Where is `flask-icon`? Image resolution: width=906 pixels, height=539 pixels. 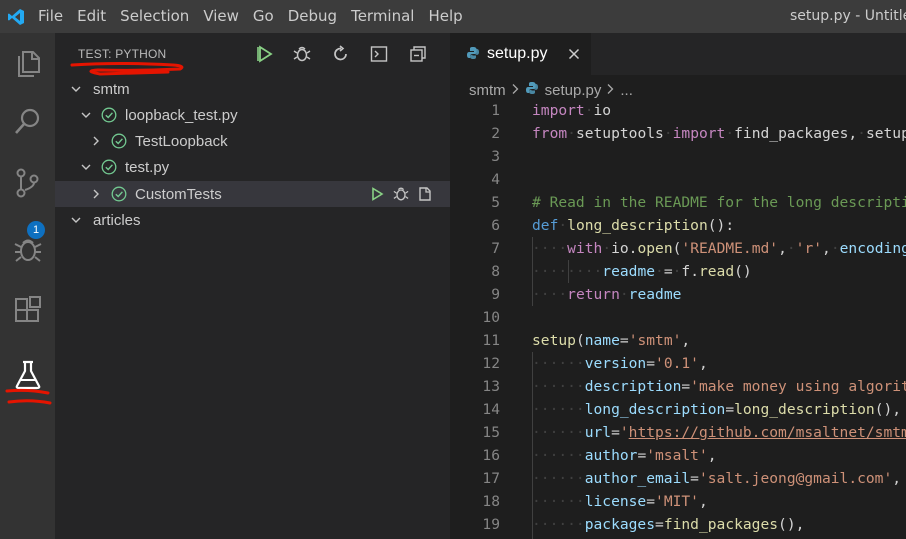
flask-icon is located at coordinates (27, 375).